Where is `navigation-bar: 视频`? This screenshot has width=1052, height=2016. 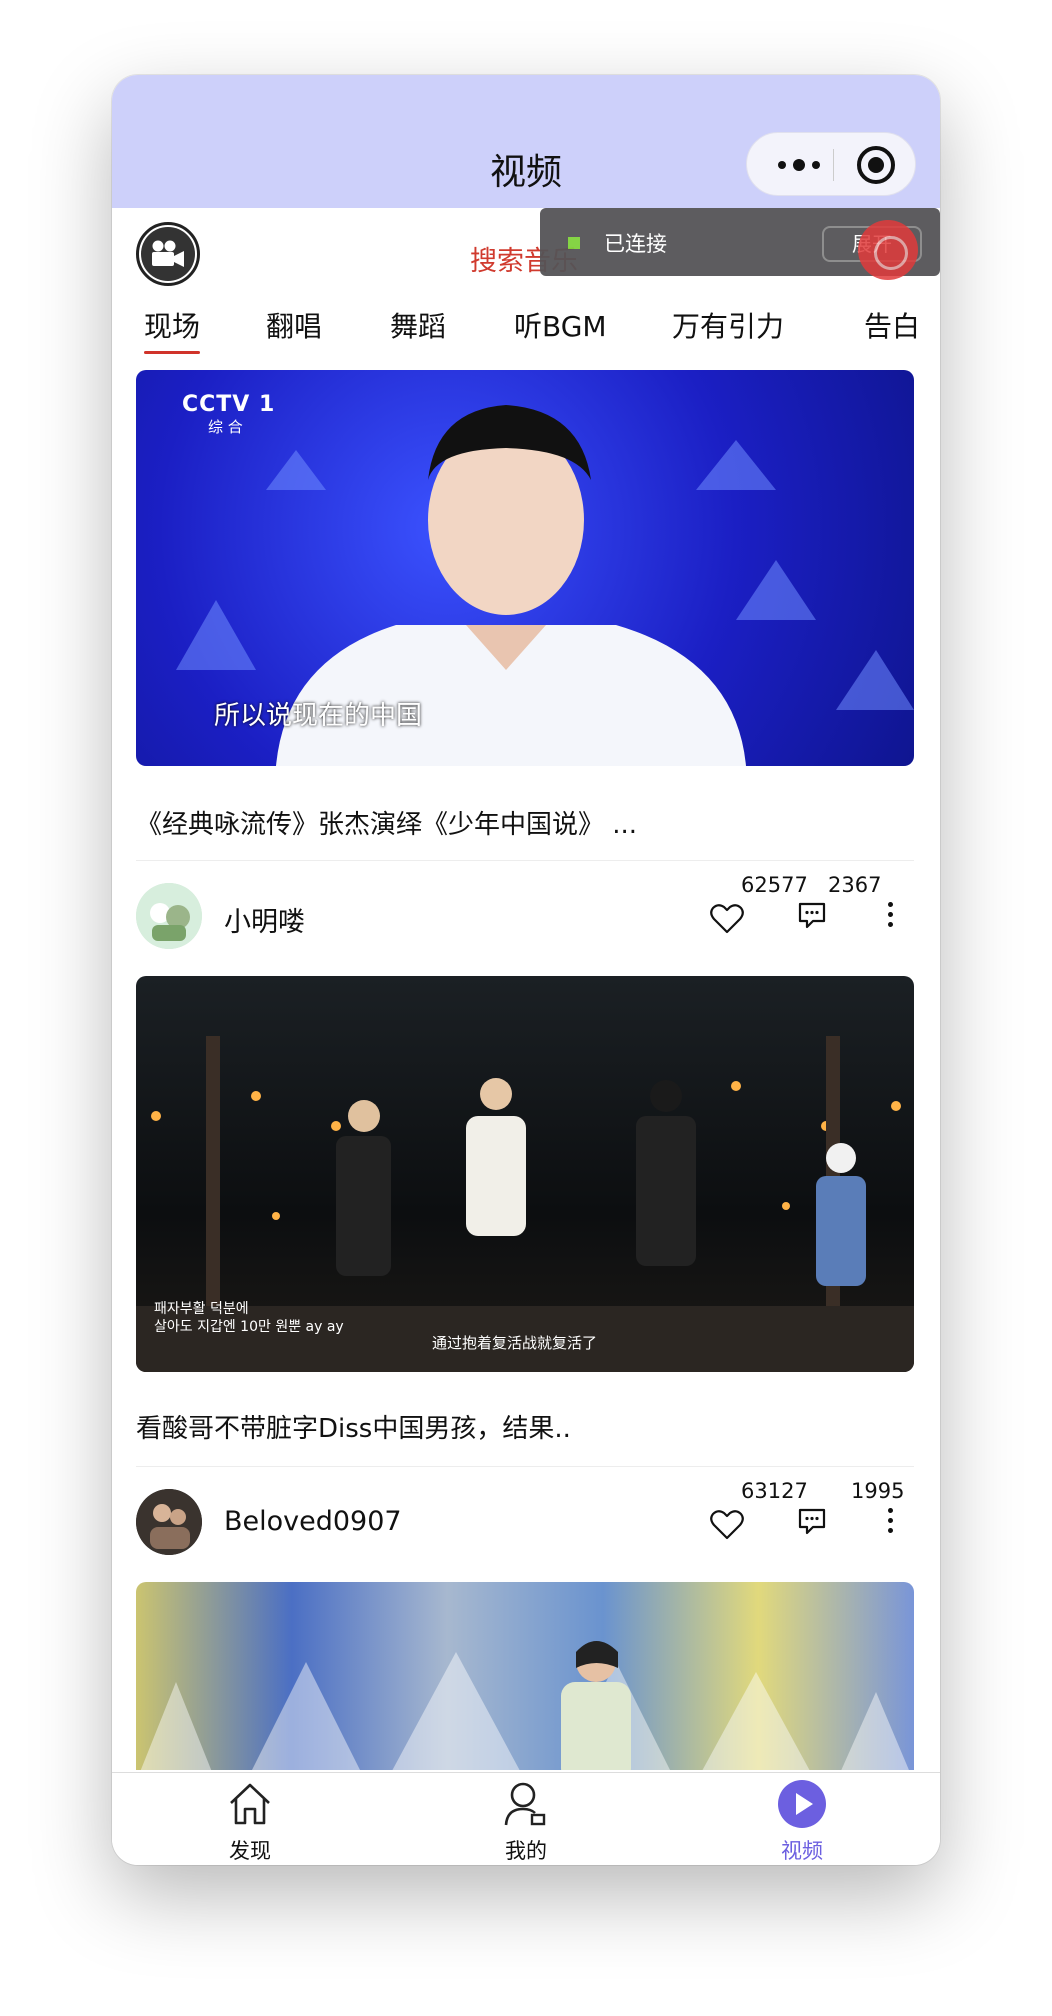 navigation-bar: 视频 is located at coordinates (526, 141).